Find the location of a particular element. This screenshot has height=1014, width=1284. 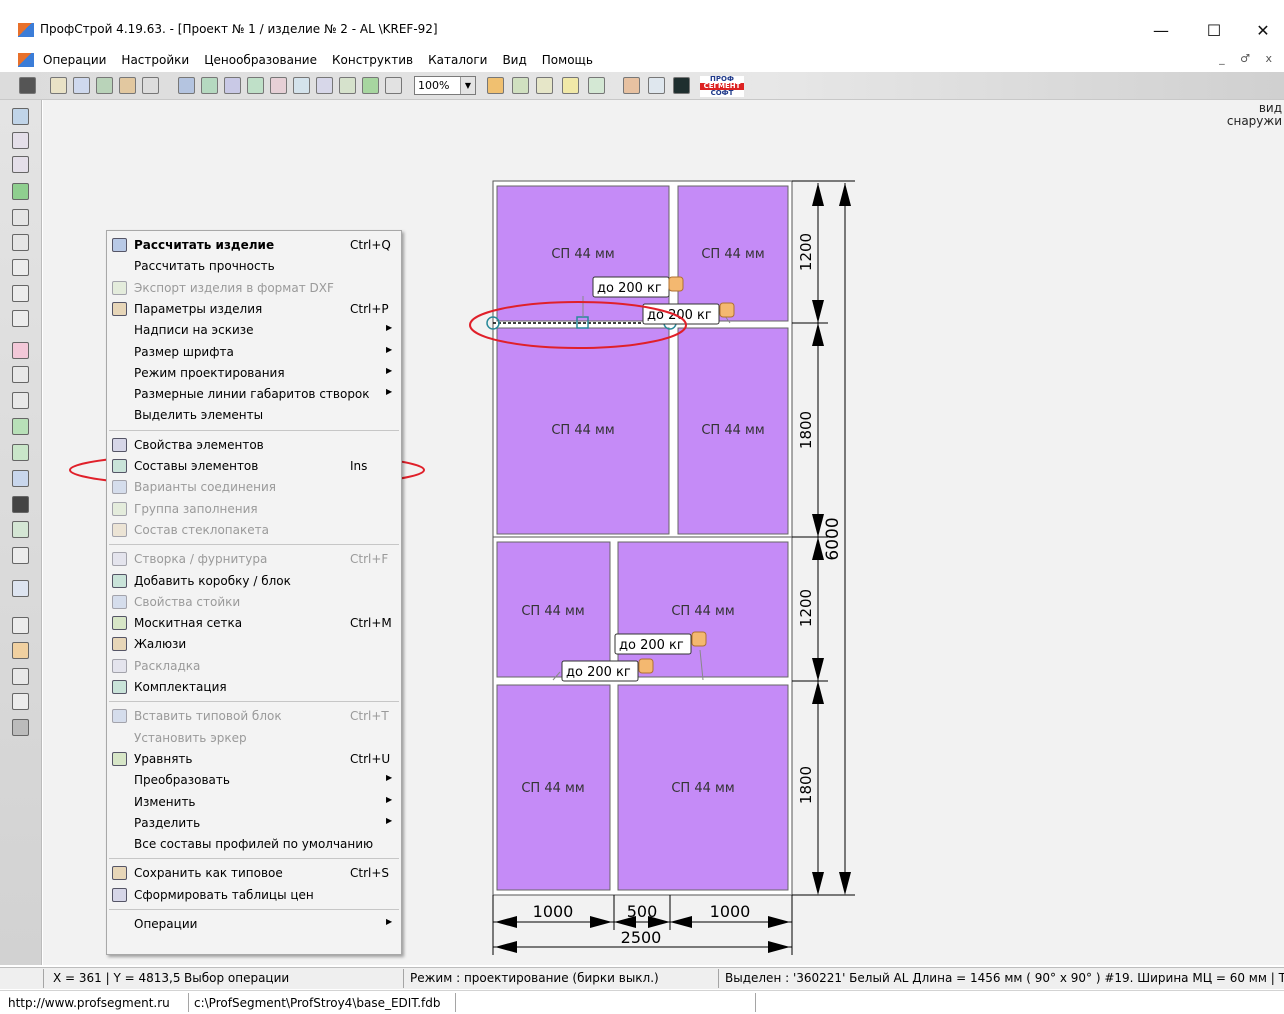

menu-item: Преобразовать ▶ is located at coordinates (254, 780).